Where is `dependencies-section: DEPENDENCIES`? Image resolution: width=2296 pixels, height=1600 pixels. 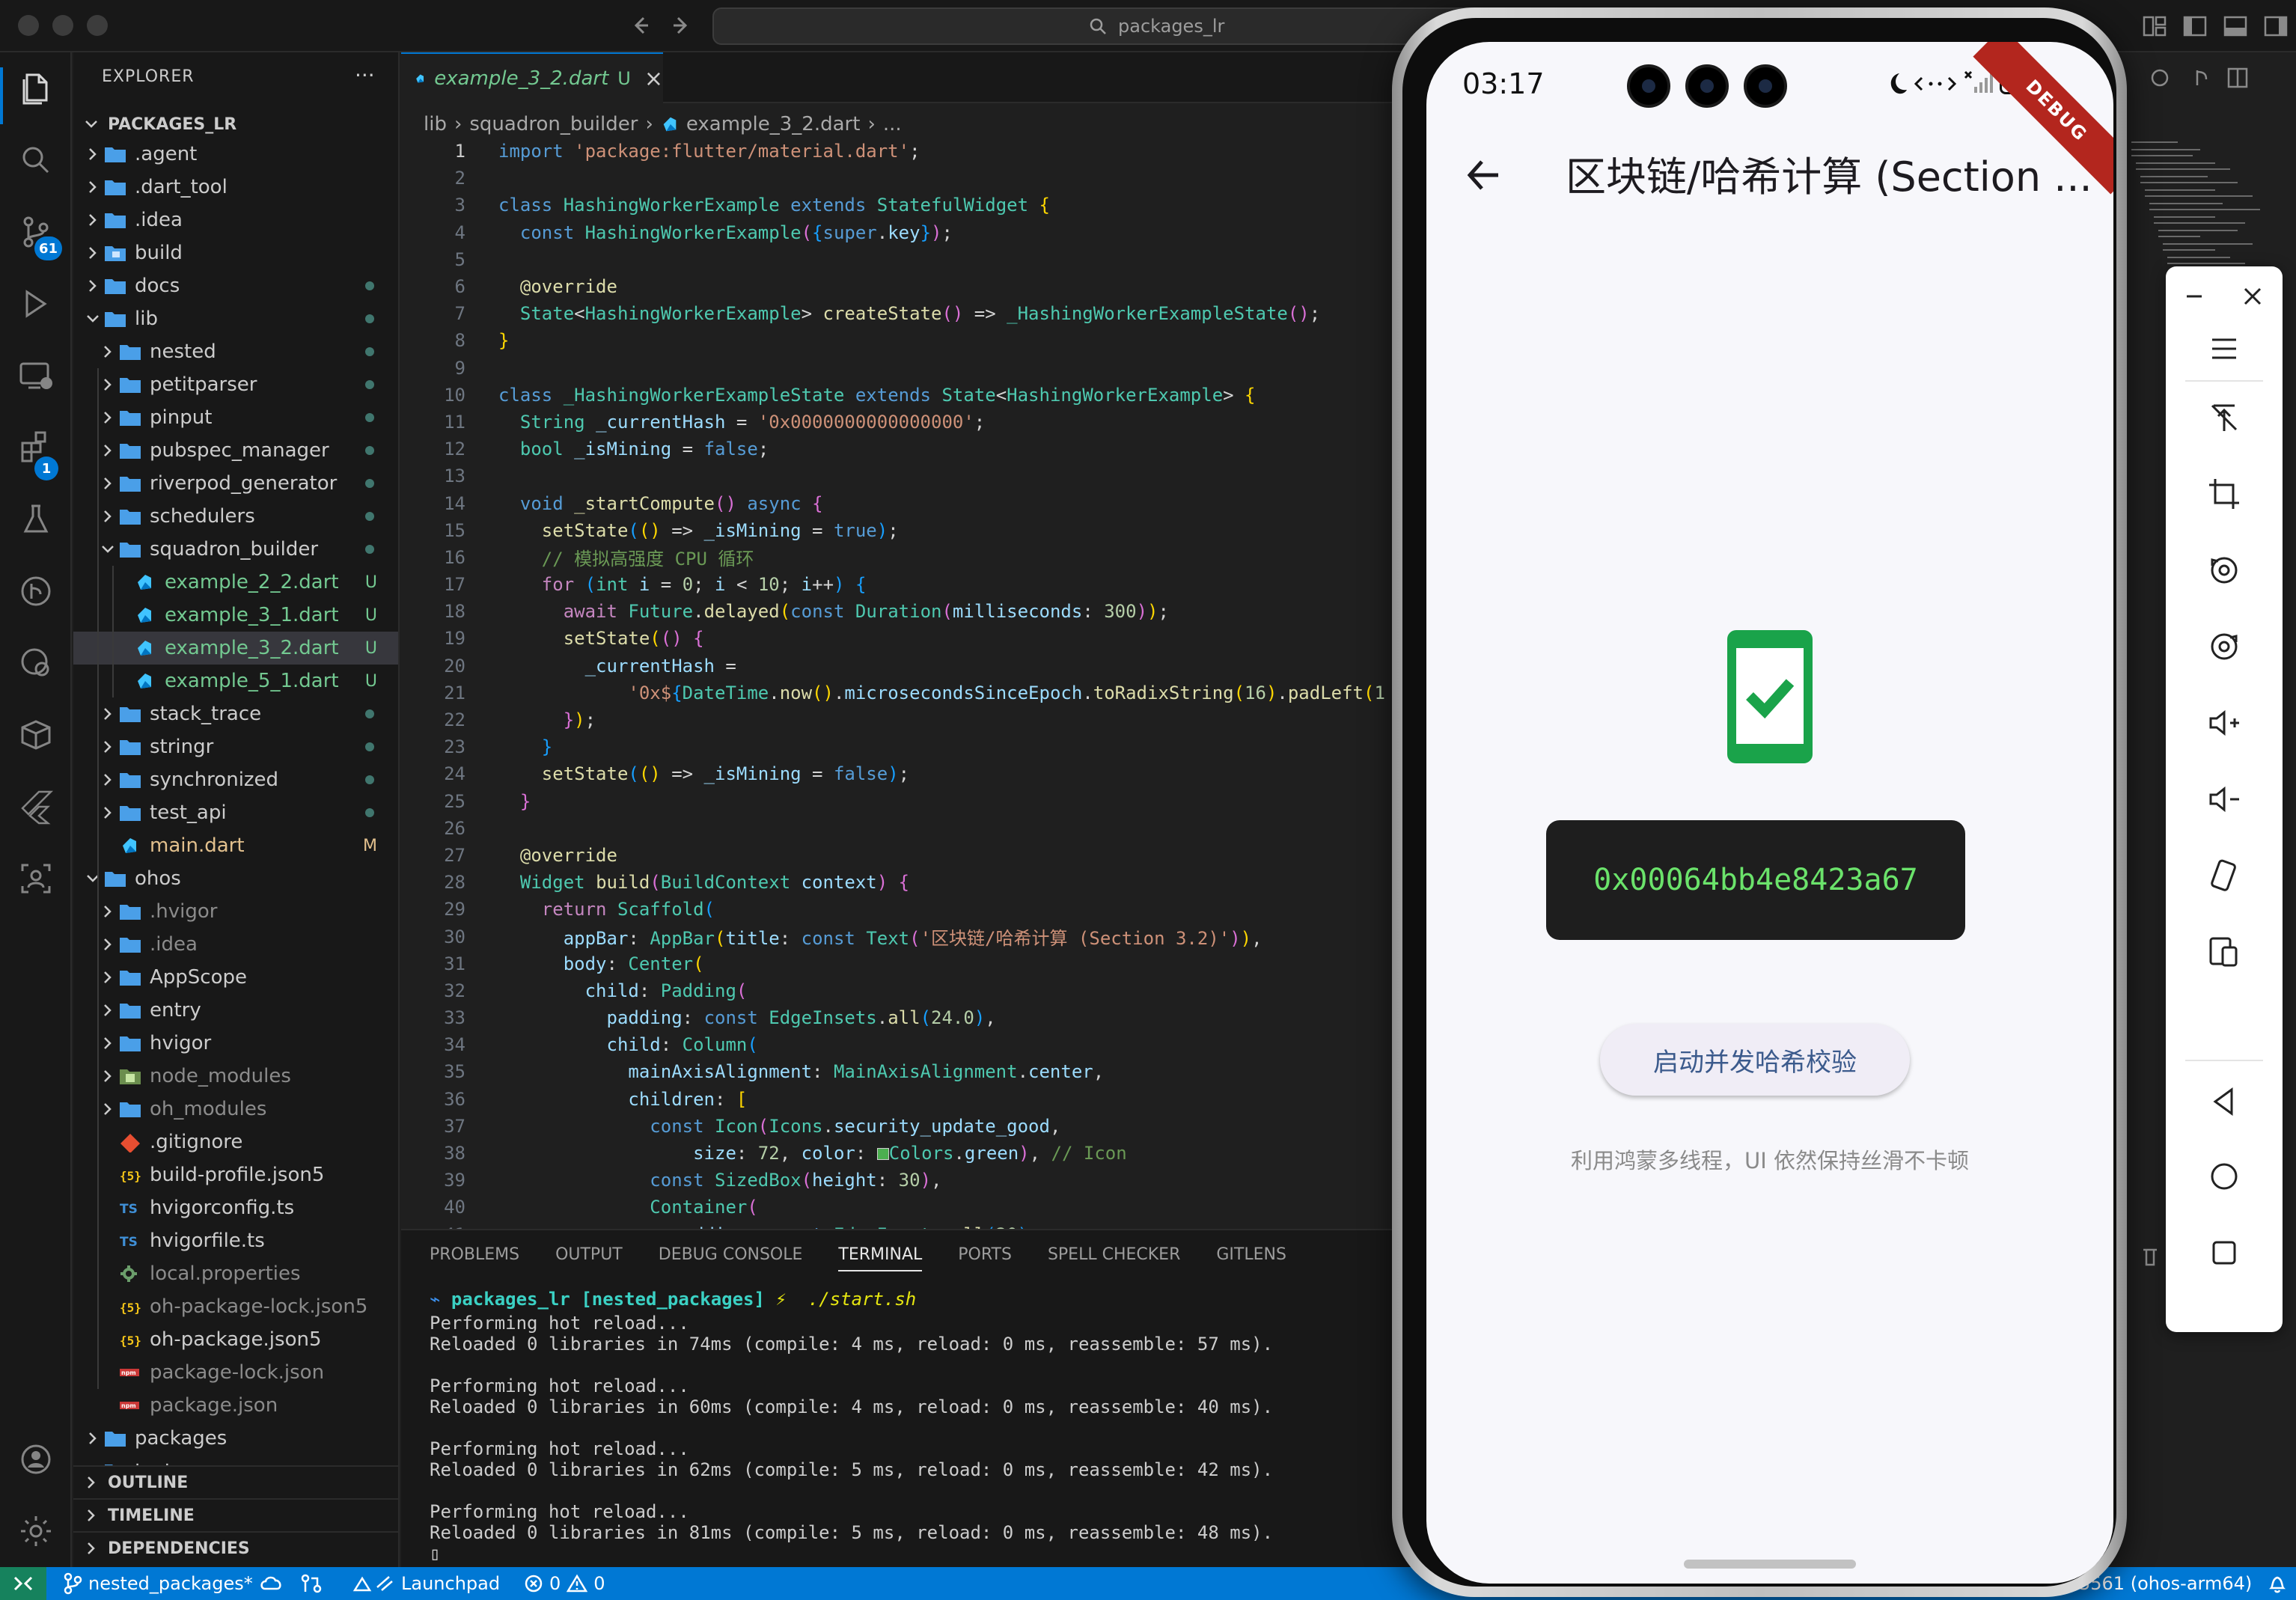
dependencies-section: DEPENDENCIES is located at coordinates (235, 1547).